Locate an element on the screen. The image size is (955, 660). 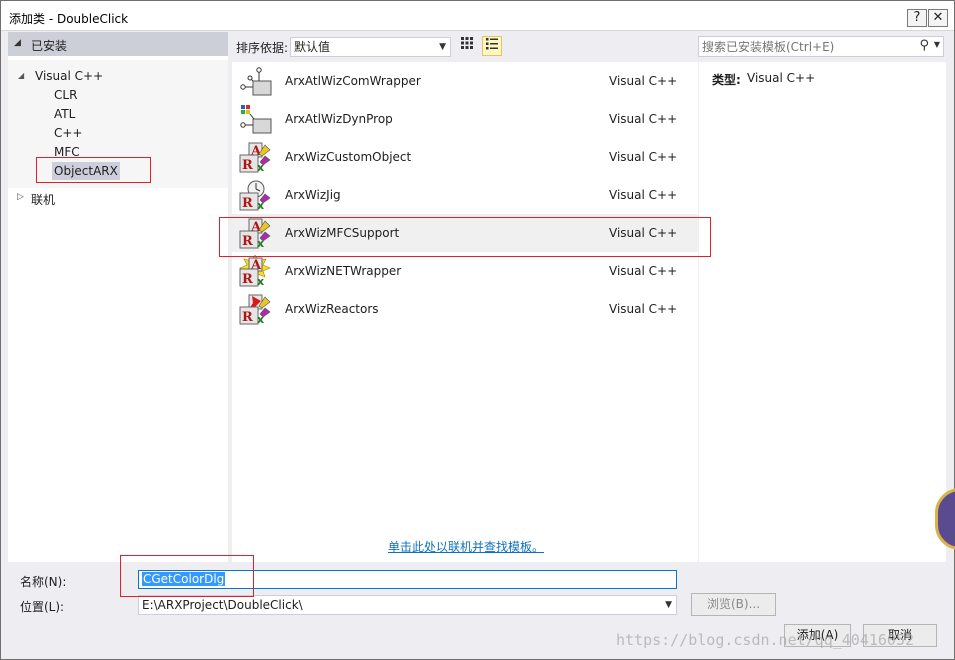
arx-net-icon: A R x is located at coordinates (255, 271).